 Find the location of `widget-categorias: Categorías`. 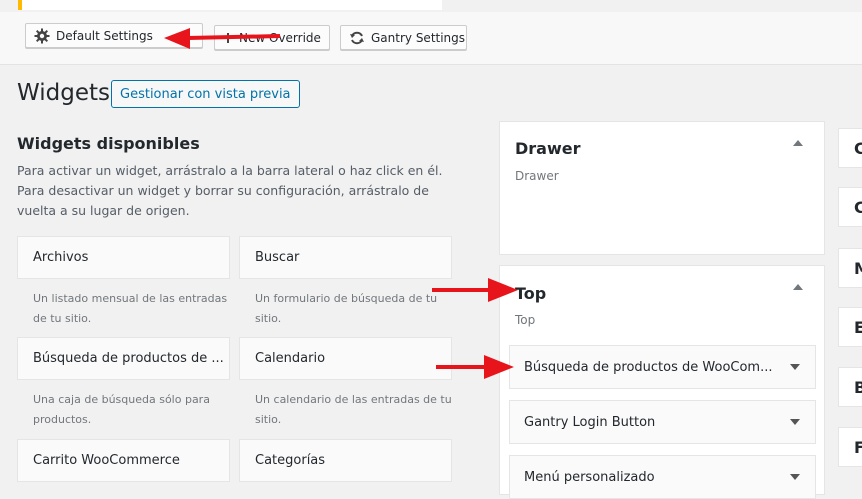

widget-categorias: Categorías is located at coordinates (345, 460).